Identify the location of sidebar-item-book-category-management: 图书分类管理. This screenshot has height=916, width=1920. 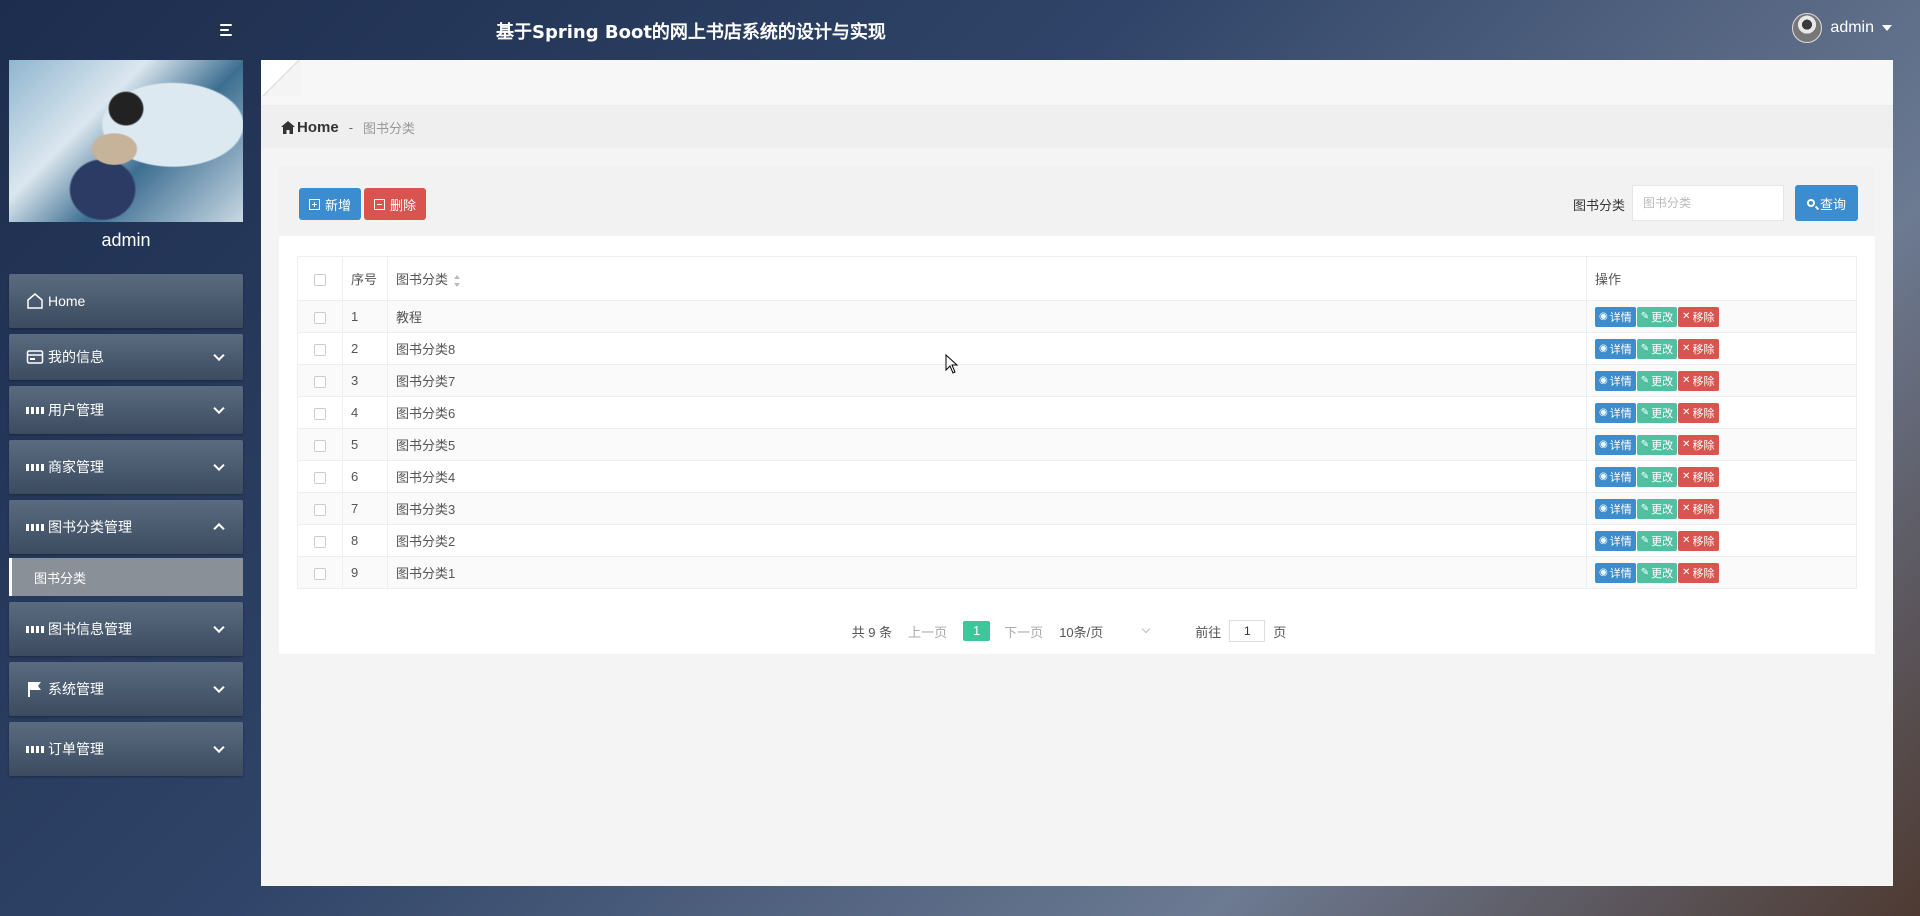
(126, 527).